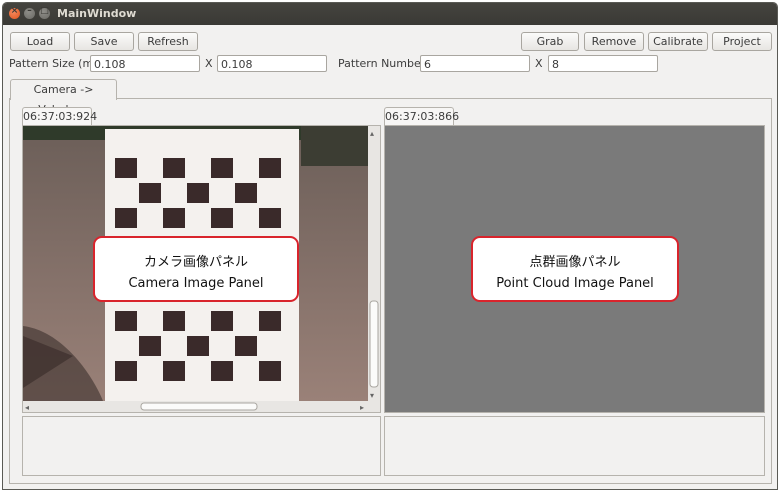  What do you see at coordinates (59, 116) in the screenshot?
I see `camera-timestamp-tab: 06:37:03:924` at bounding box center [59, 116].